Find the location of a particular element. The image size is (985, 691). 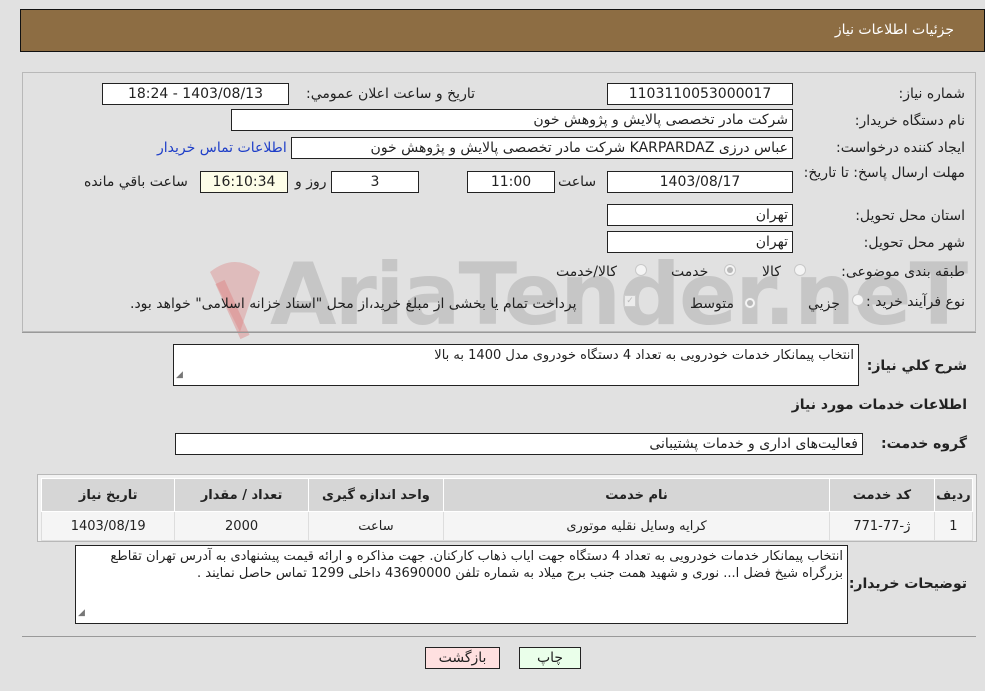

footer-divider is located at coordinates (499, 636).